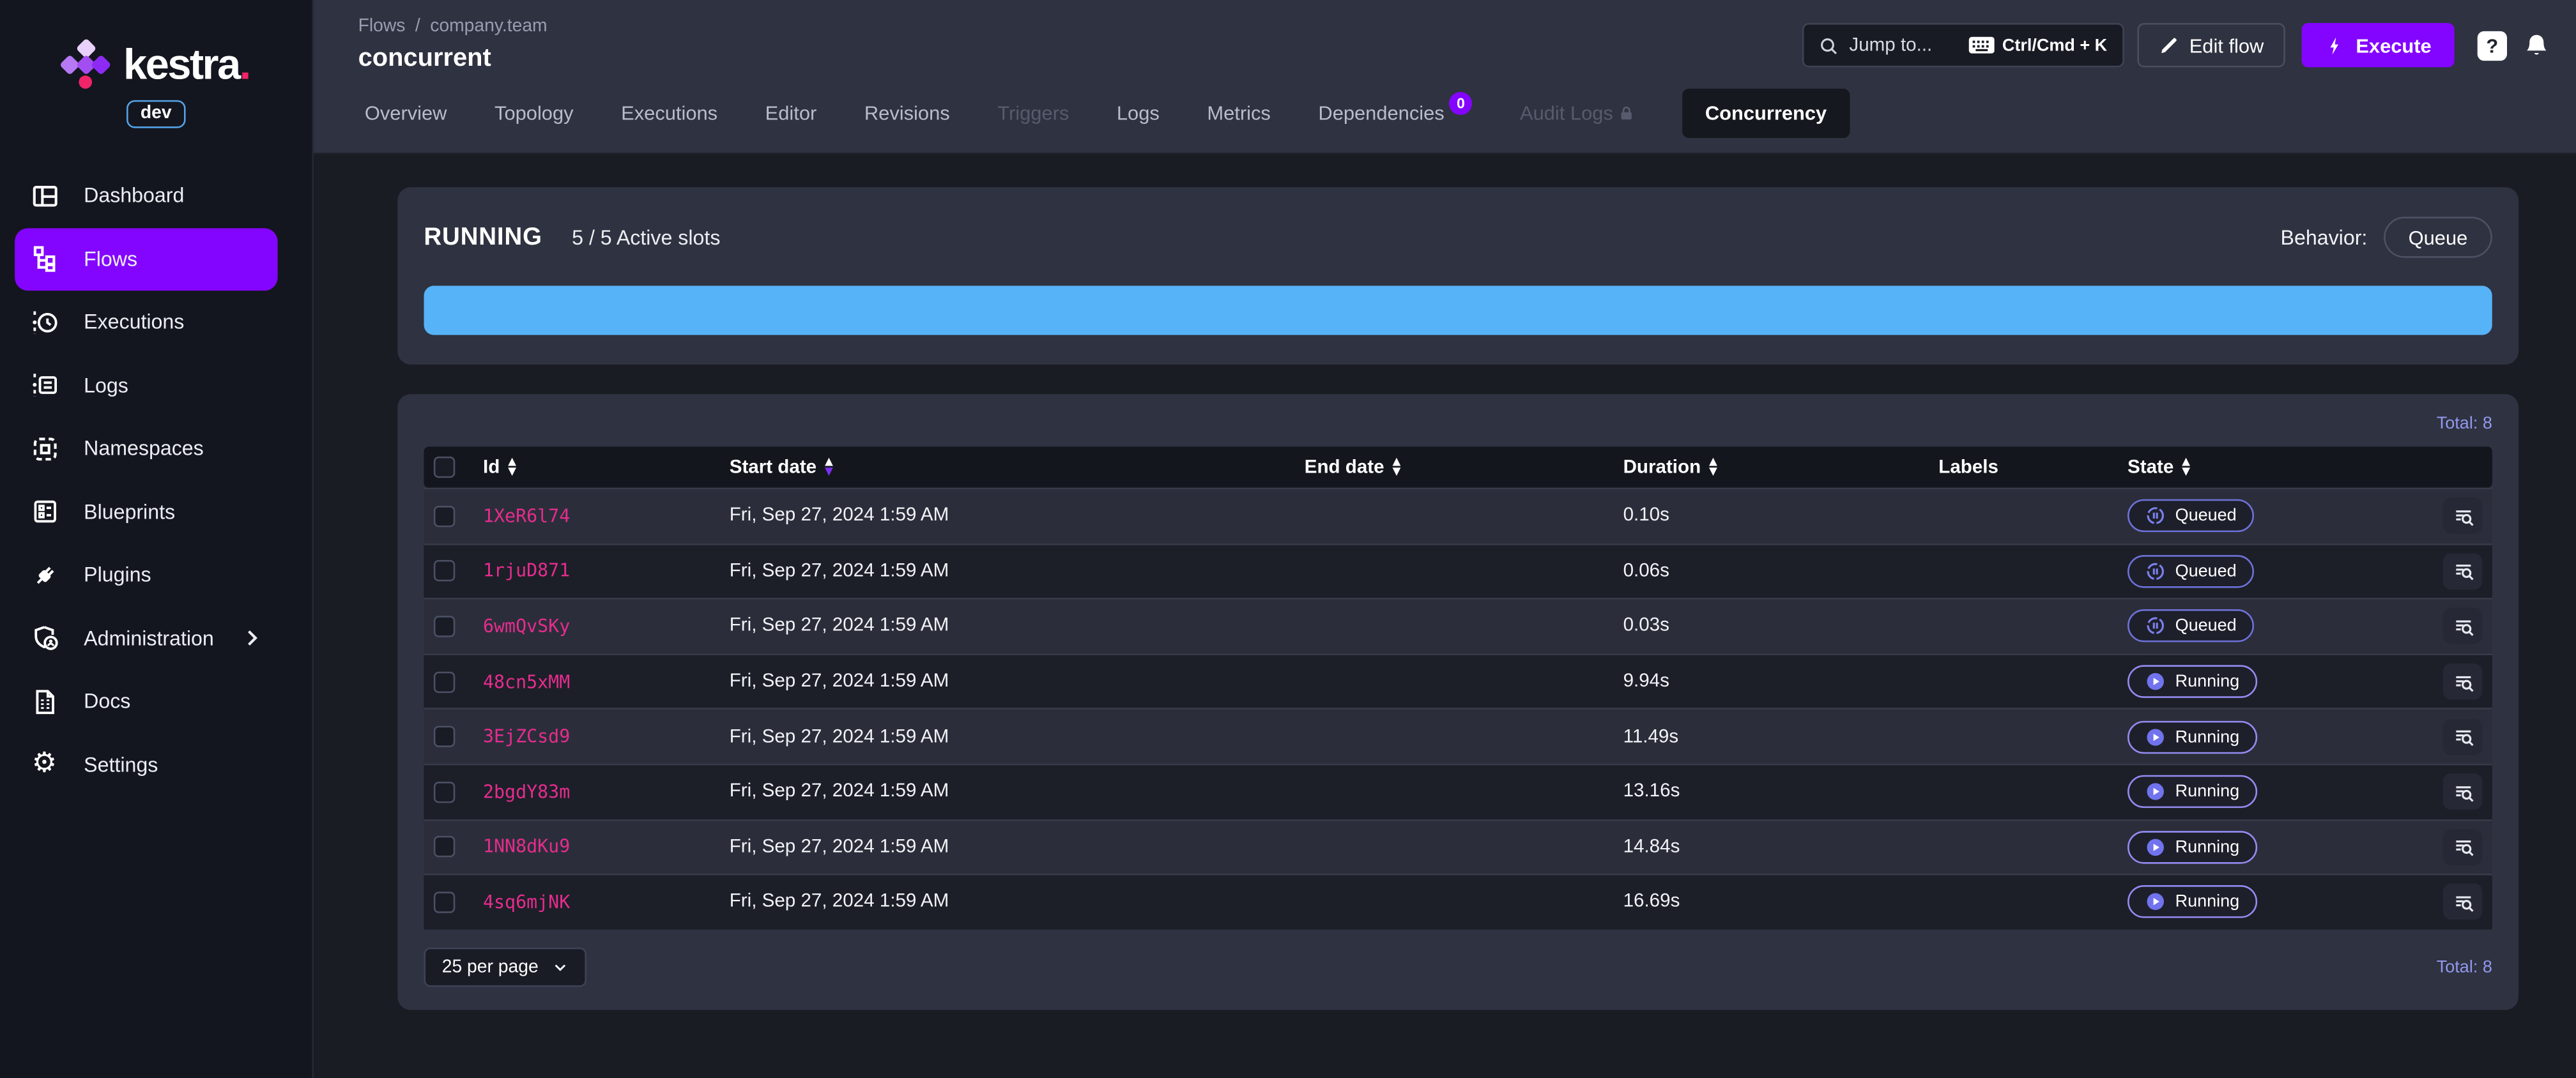 This screenshot has height=1078, width=2576. I want to click on execution-id-link: 1XeR6l74, so click(526, 515).